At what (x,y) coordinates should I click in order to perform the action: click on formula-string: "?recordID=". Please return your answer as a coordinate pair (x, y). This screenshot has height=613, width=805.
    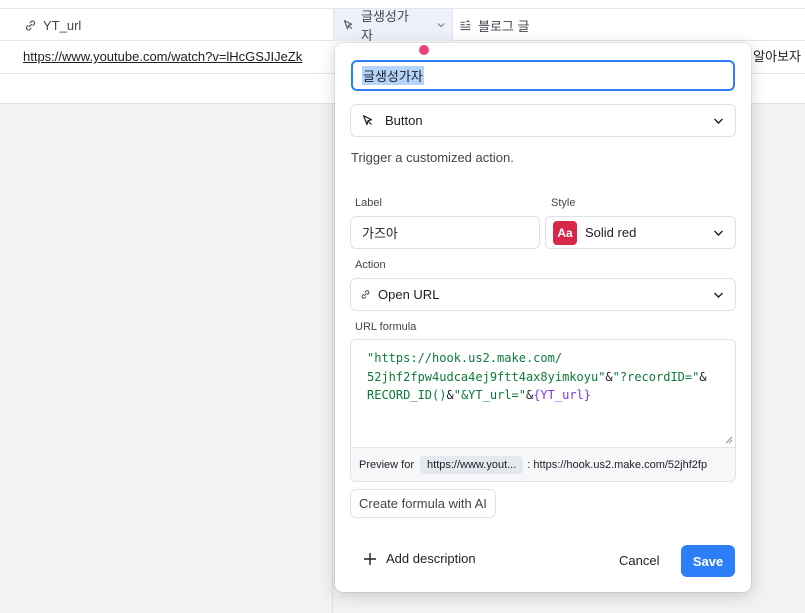
    Looking at the image, I should click on (656, 376).